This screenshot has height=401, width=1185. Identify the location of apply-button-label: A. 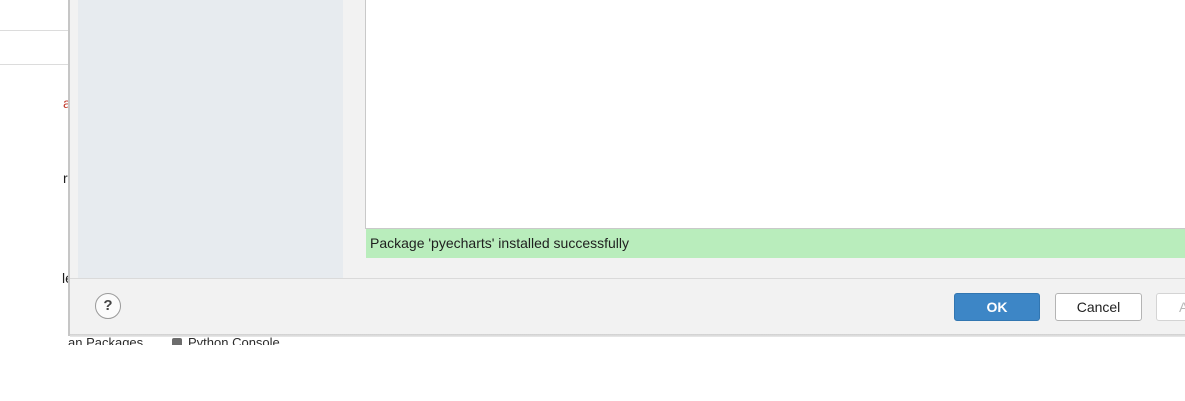
(1182, 307).